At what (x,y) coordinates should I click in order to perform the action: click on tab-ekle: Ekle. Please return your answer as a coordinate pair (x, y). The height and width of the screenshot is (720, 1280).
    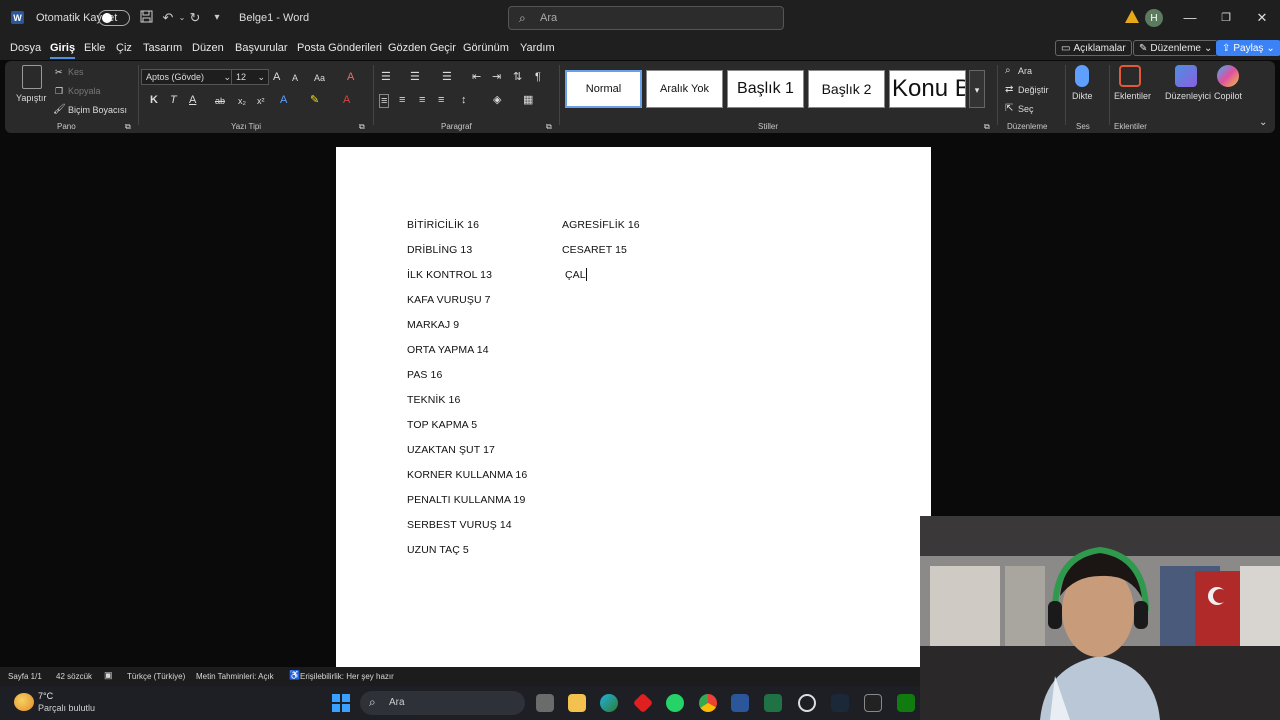
    Looking at the image, I should click on (94, 48).